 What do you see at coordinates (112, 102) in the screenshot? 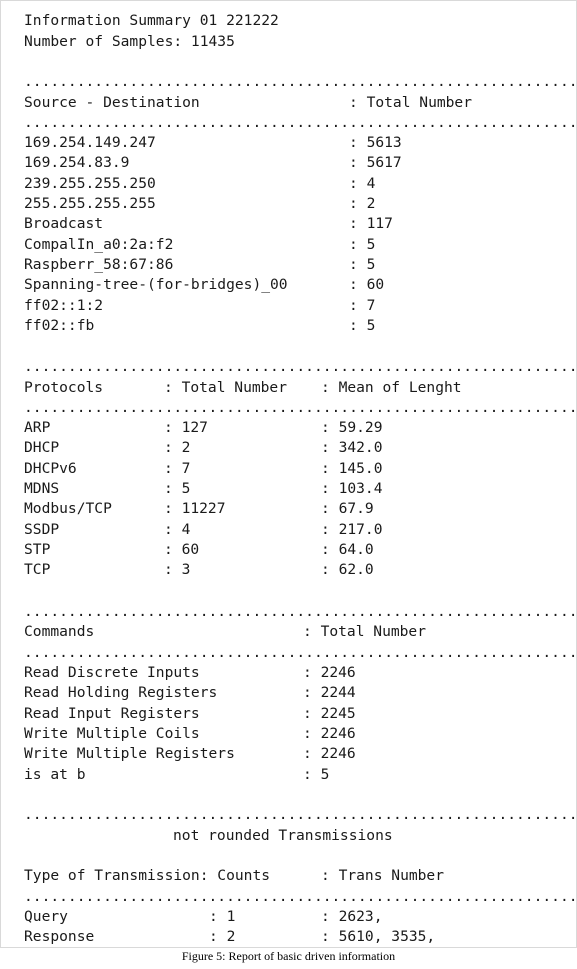
I see `source-dest-col-label: Source - Destination` at bounding box center [112, 102].